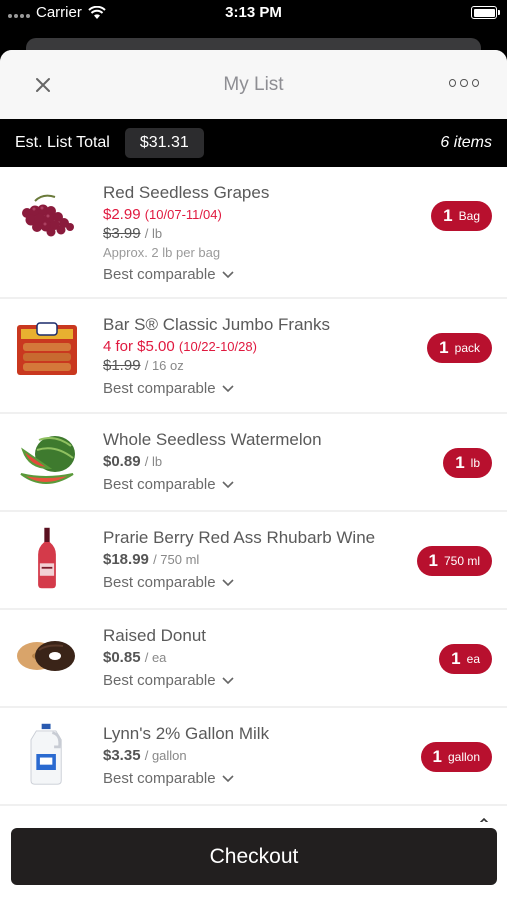 The width and height of the screenshot is (507, 900). Describe the element at coordinates (122, 233) in the screenshot. I see `original-price-value: $3.99` at that location.